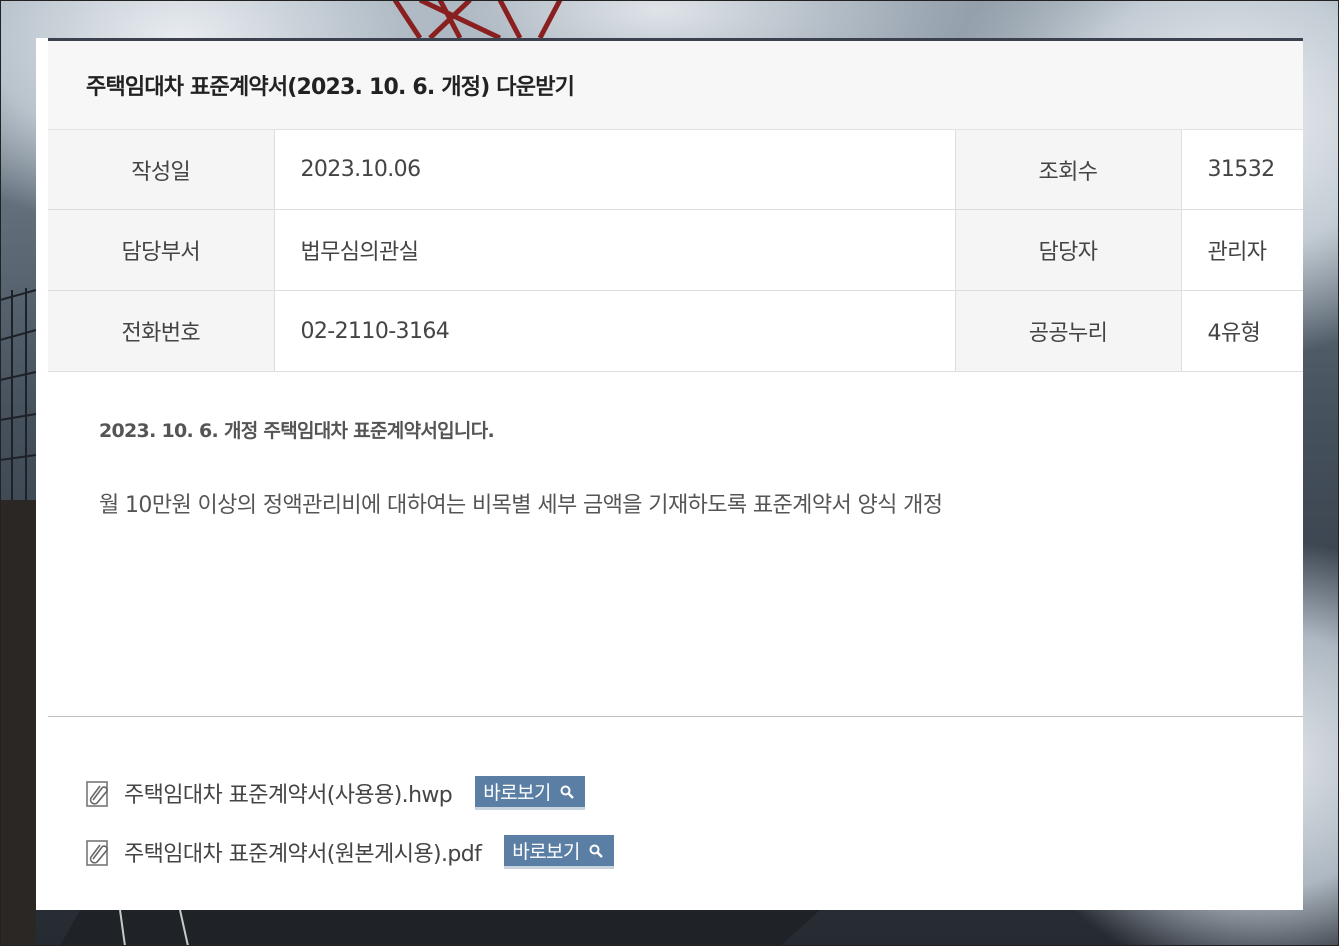 Image resolution: width=1339 pixels, height=946 pixels. What do you see at coordinates (161, 170) in the screenshot?
I see `date-label: 작성일` at bounding box center [161, 170].